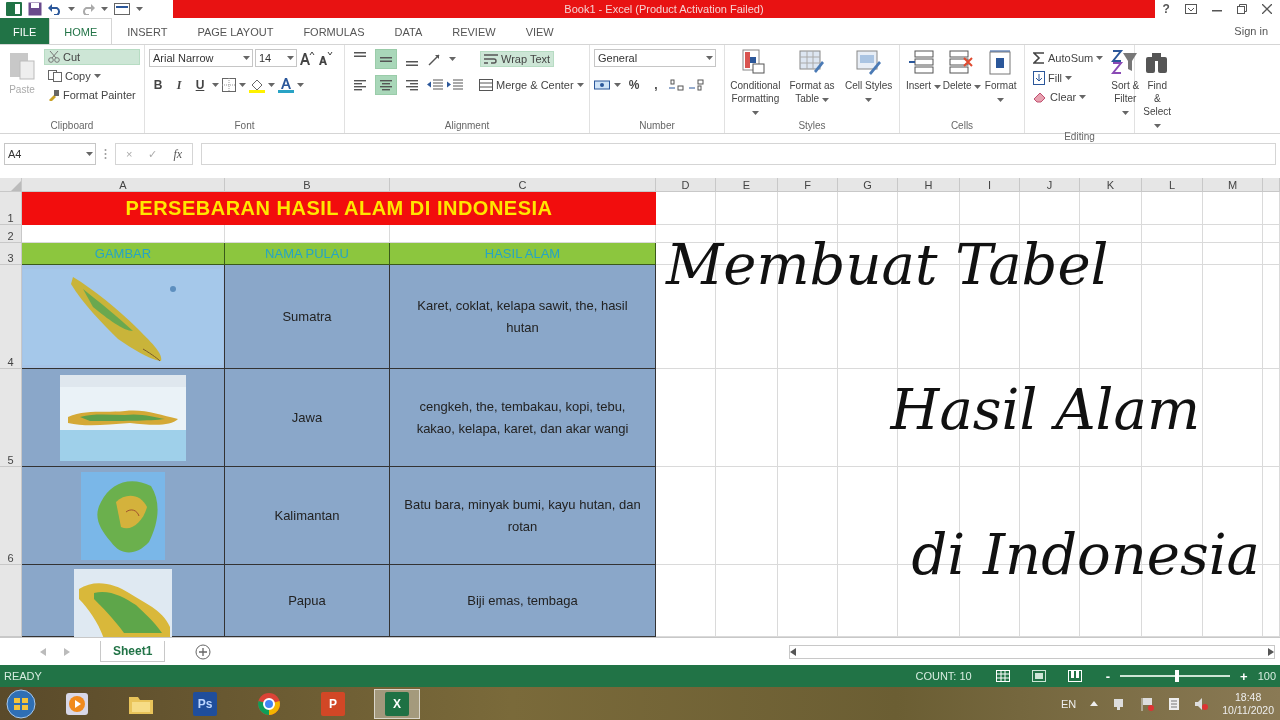 This screenshot has height=720, width=1280. I want to click on comma-button: ,, so click(656, 85).